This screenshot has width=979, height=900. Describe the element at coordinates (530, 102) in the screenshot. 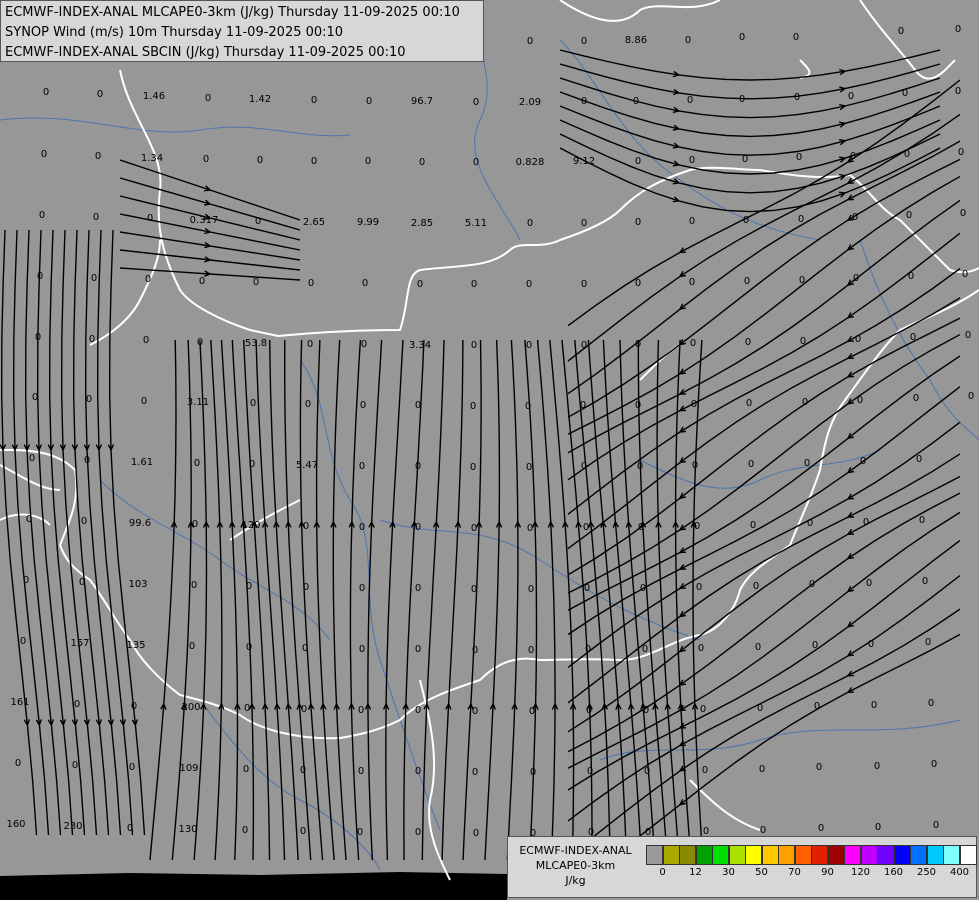

I see `sbcin-value: 2.09` at that location.